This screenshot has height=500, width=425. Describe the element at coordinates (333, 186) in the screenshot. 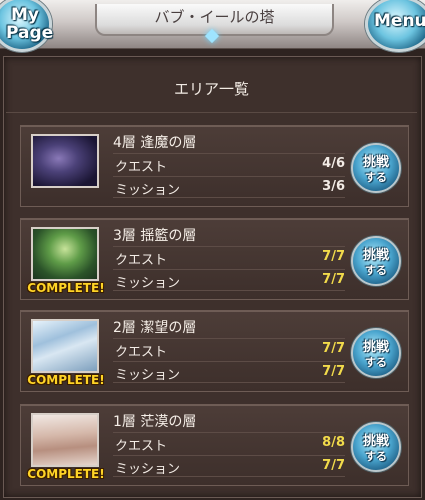

I see `mission-value: 3/6` at that location.